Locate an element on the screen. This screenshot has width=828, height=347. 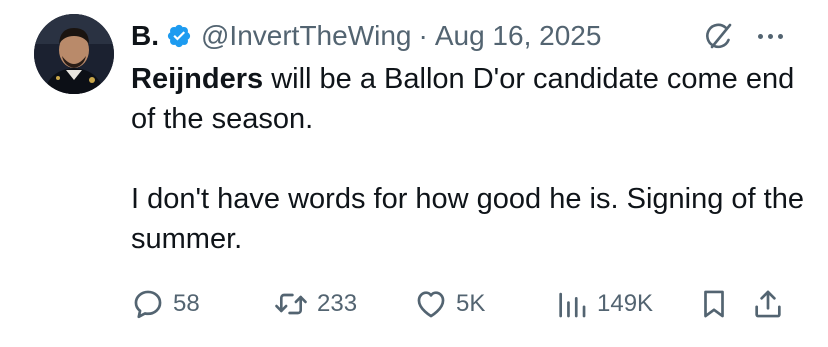
tweet-date: Aug 16, 2025 is located at coordinates (518, 36).